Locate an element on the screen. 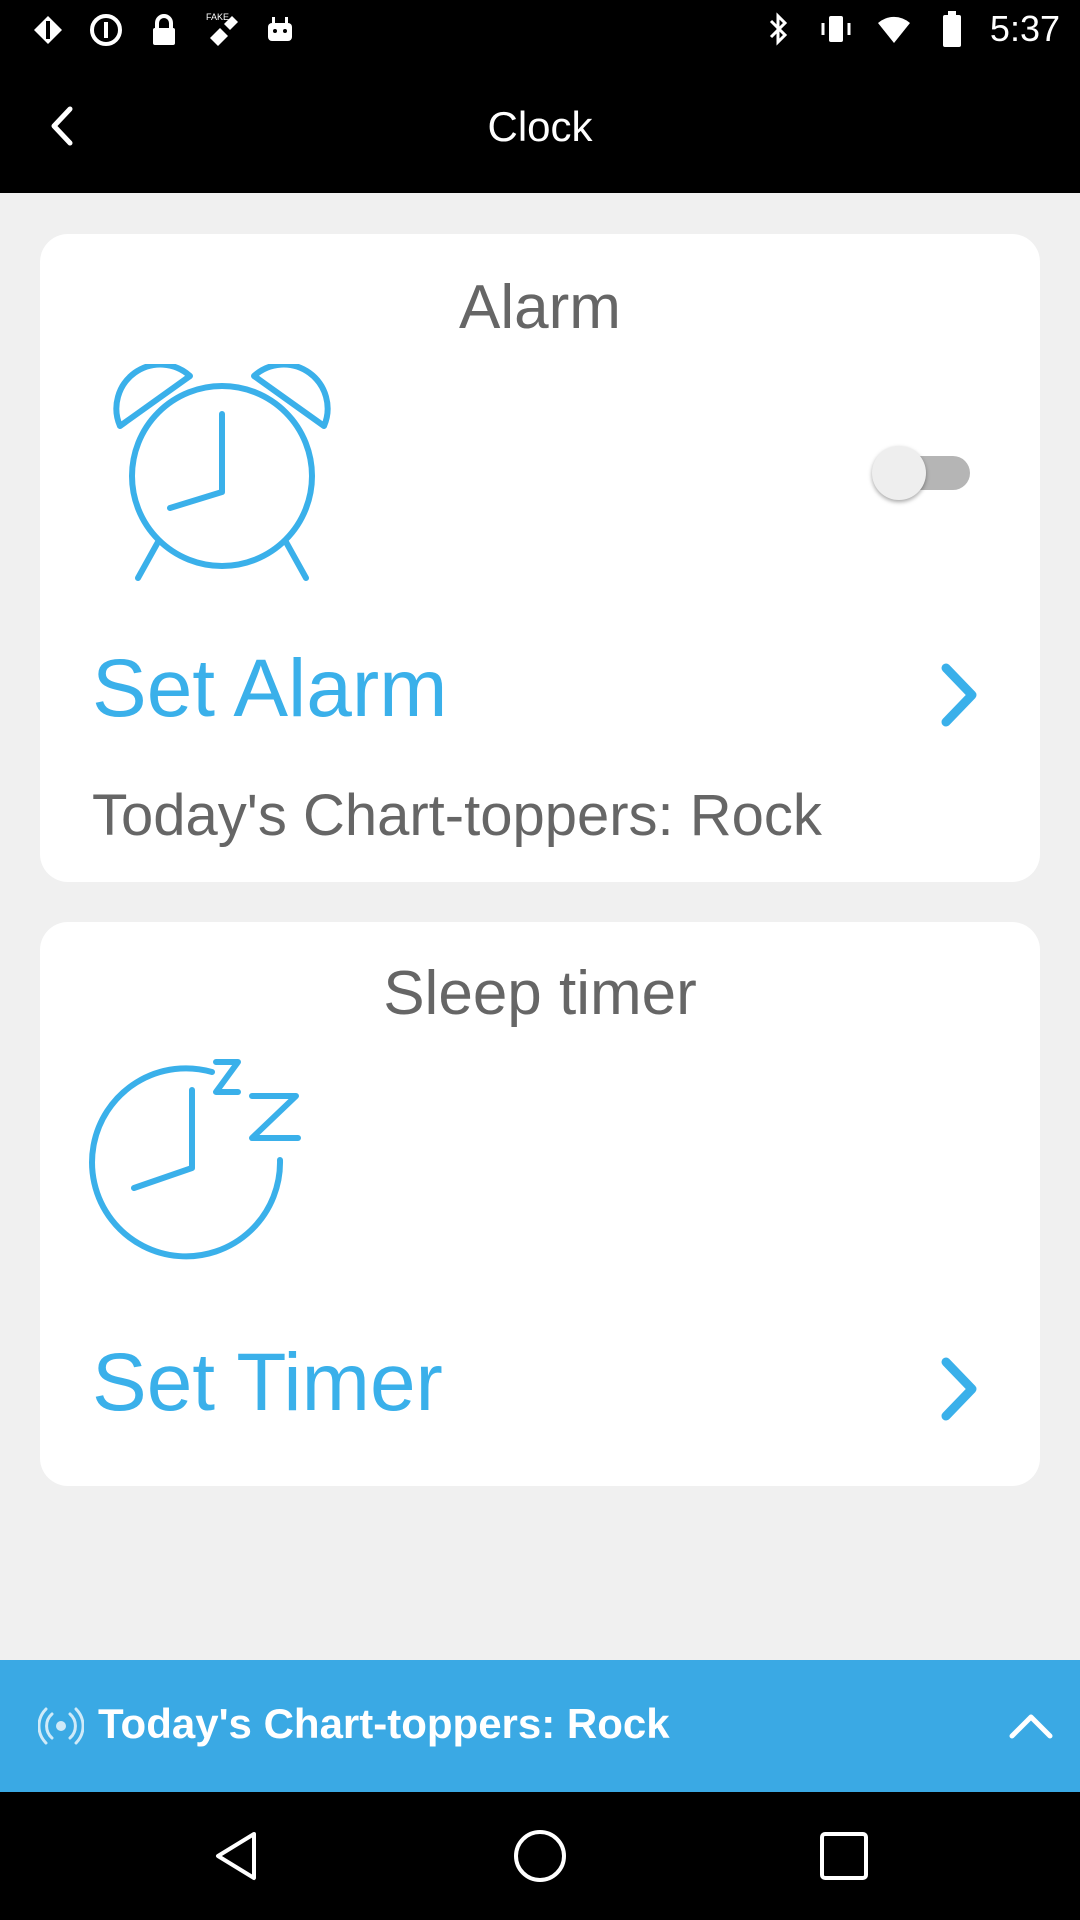  circle-home-icon is located at coordinates (540, 1856).